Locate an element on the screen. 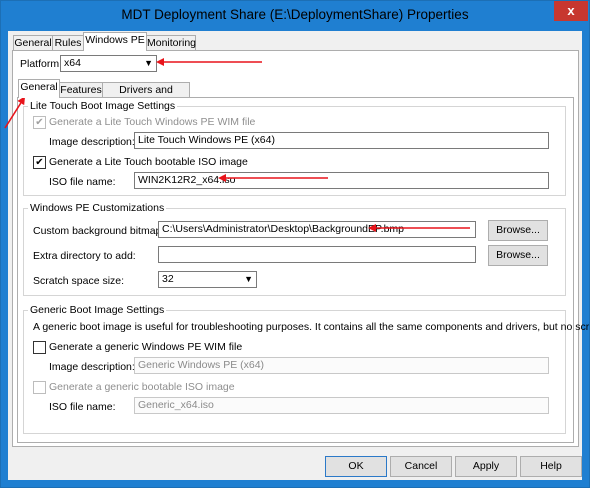 Image resolution: width=590 pixels, height=488 pixels. generate-lite-touch-iso-label: Generate a Lite Touch bootable ISO image is located at coordinates (148, 162).